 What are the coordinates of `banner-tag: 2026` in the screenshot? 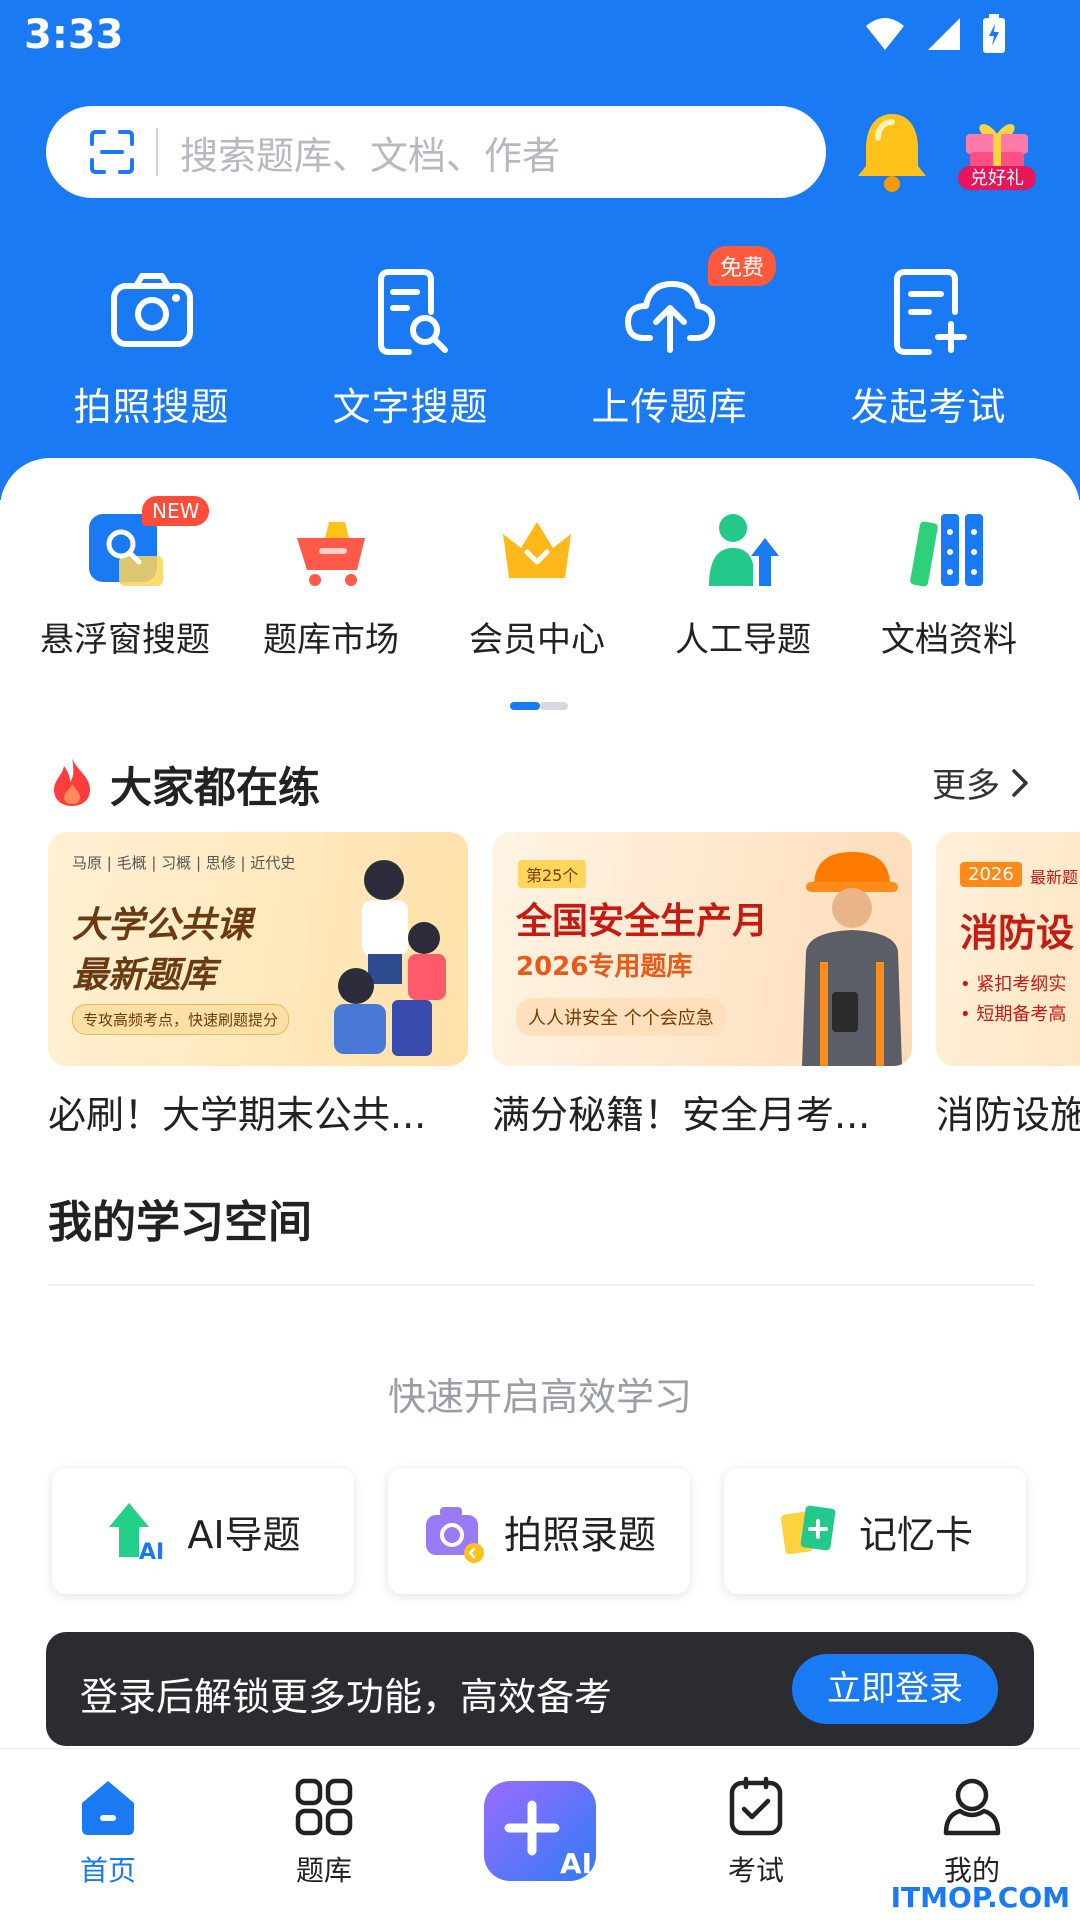 It's located at (991, 874).